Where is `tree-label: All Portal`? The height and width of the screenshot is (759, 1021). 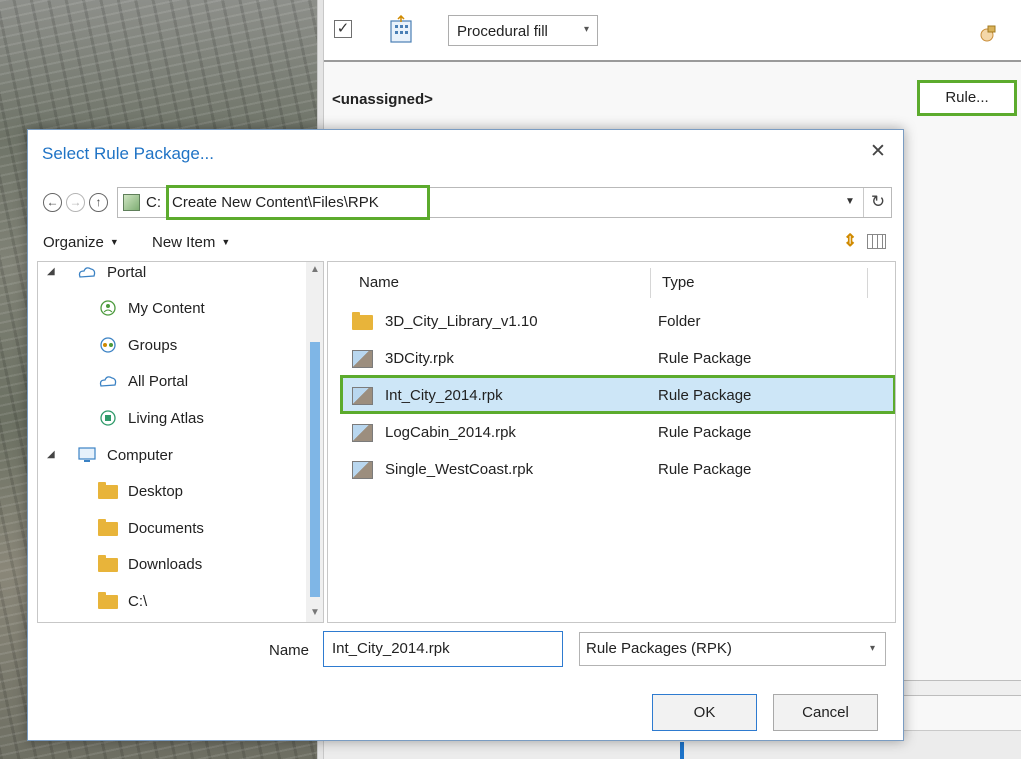 tree-label: All Portal is located at coordinates (158, 381).